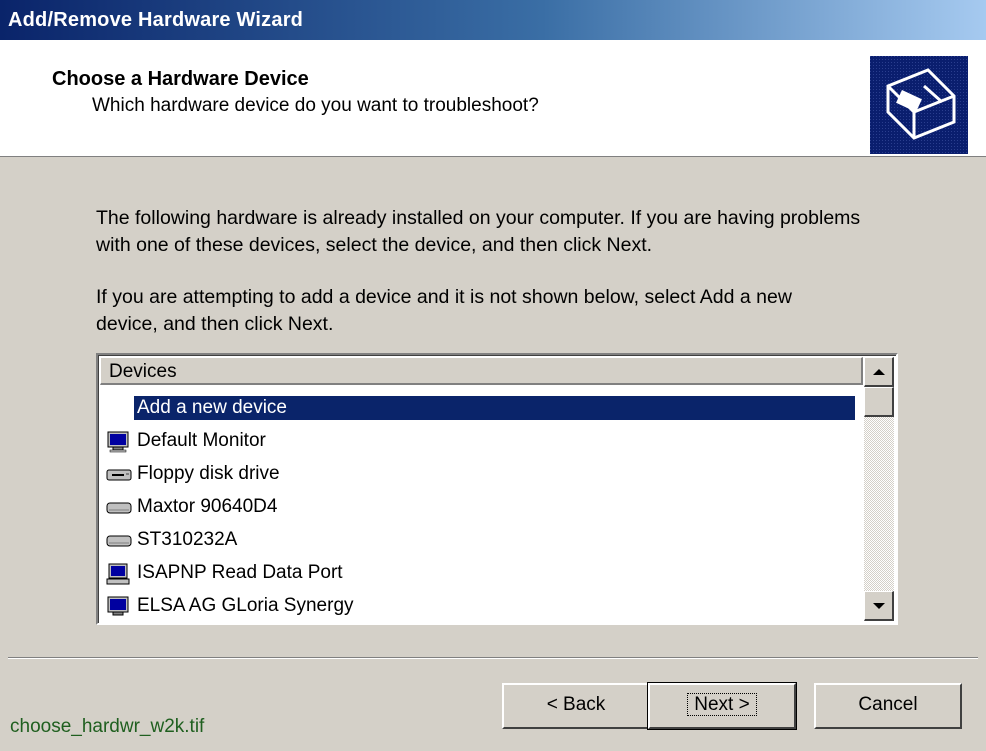 This screenshot has width=986, height=751. What do you see at coordinates (482, 508) in the screenshot?
I see `device-row-maxtor: Maxtor 90640D4` at bounding box center [482, 508].